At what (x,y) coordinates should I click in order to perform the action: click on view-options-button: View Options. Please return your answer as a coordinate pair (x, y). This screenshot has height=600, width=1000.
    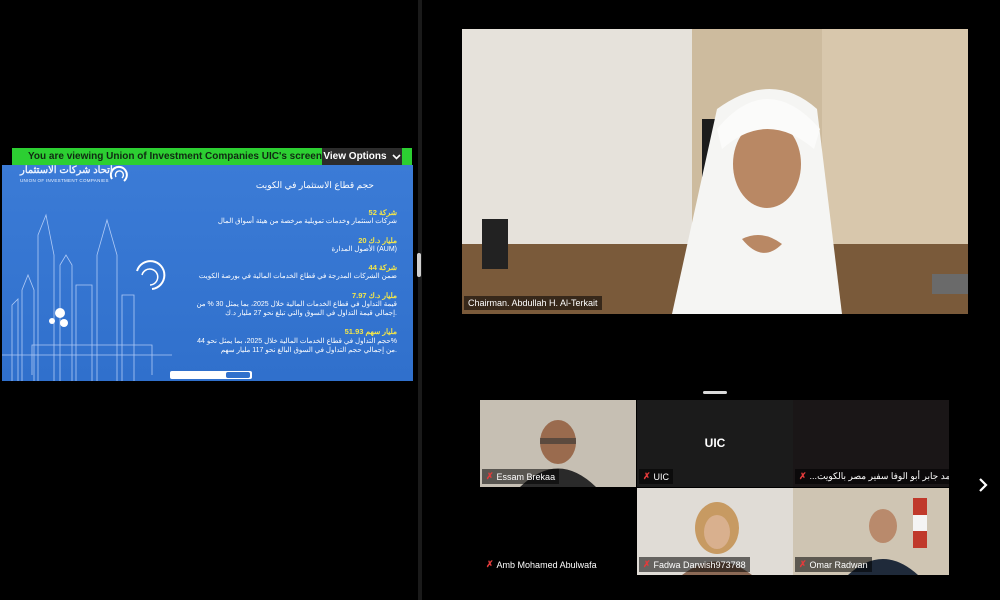
    Looking at the image, I should click on (362, 156).